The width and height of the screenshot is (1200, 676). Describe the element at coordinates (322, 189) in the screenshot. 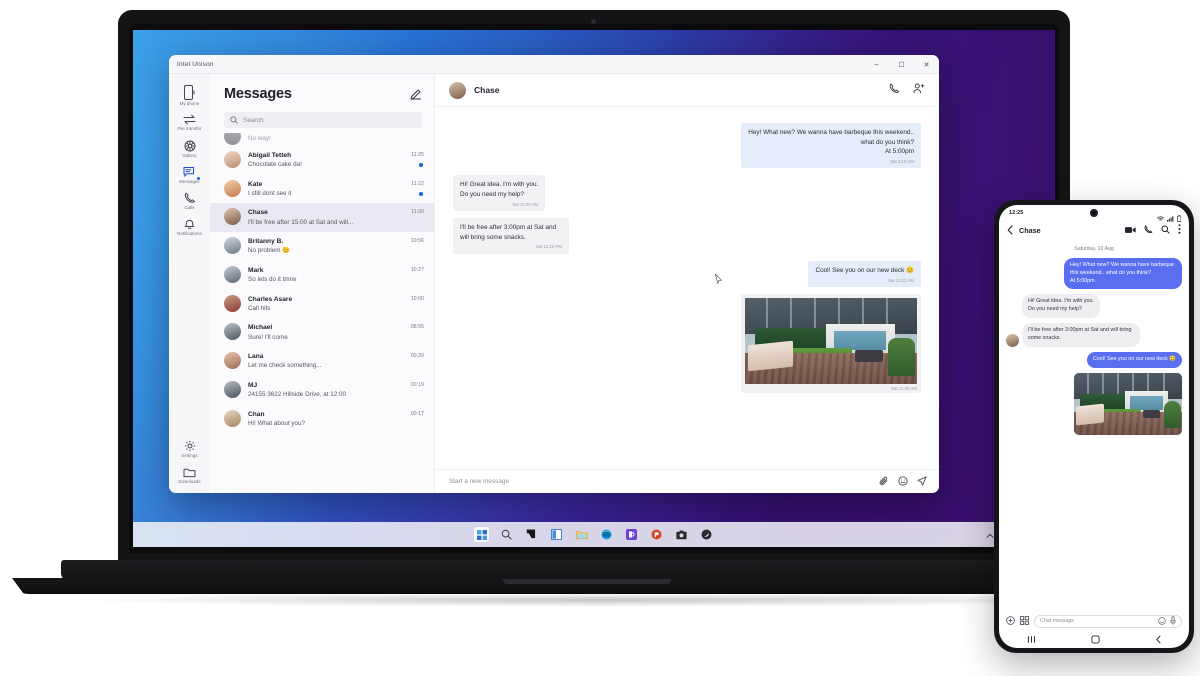

I see `list-item: Kate I still dont see it 11:22` at that location.